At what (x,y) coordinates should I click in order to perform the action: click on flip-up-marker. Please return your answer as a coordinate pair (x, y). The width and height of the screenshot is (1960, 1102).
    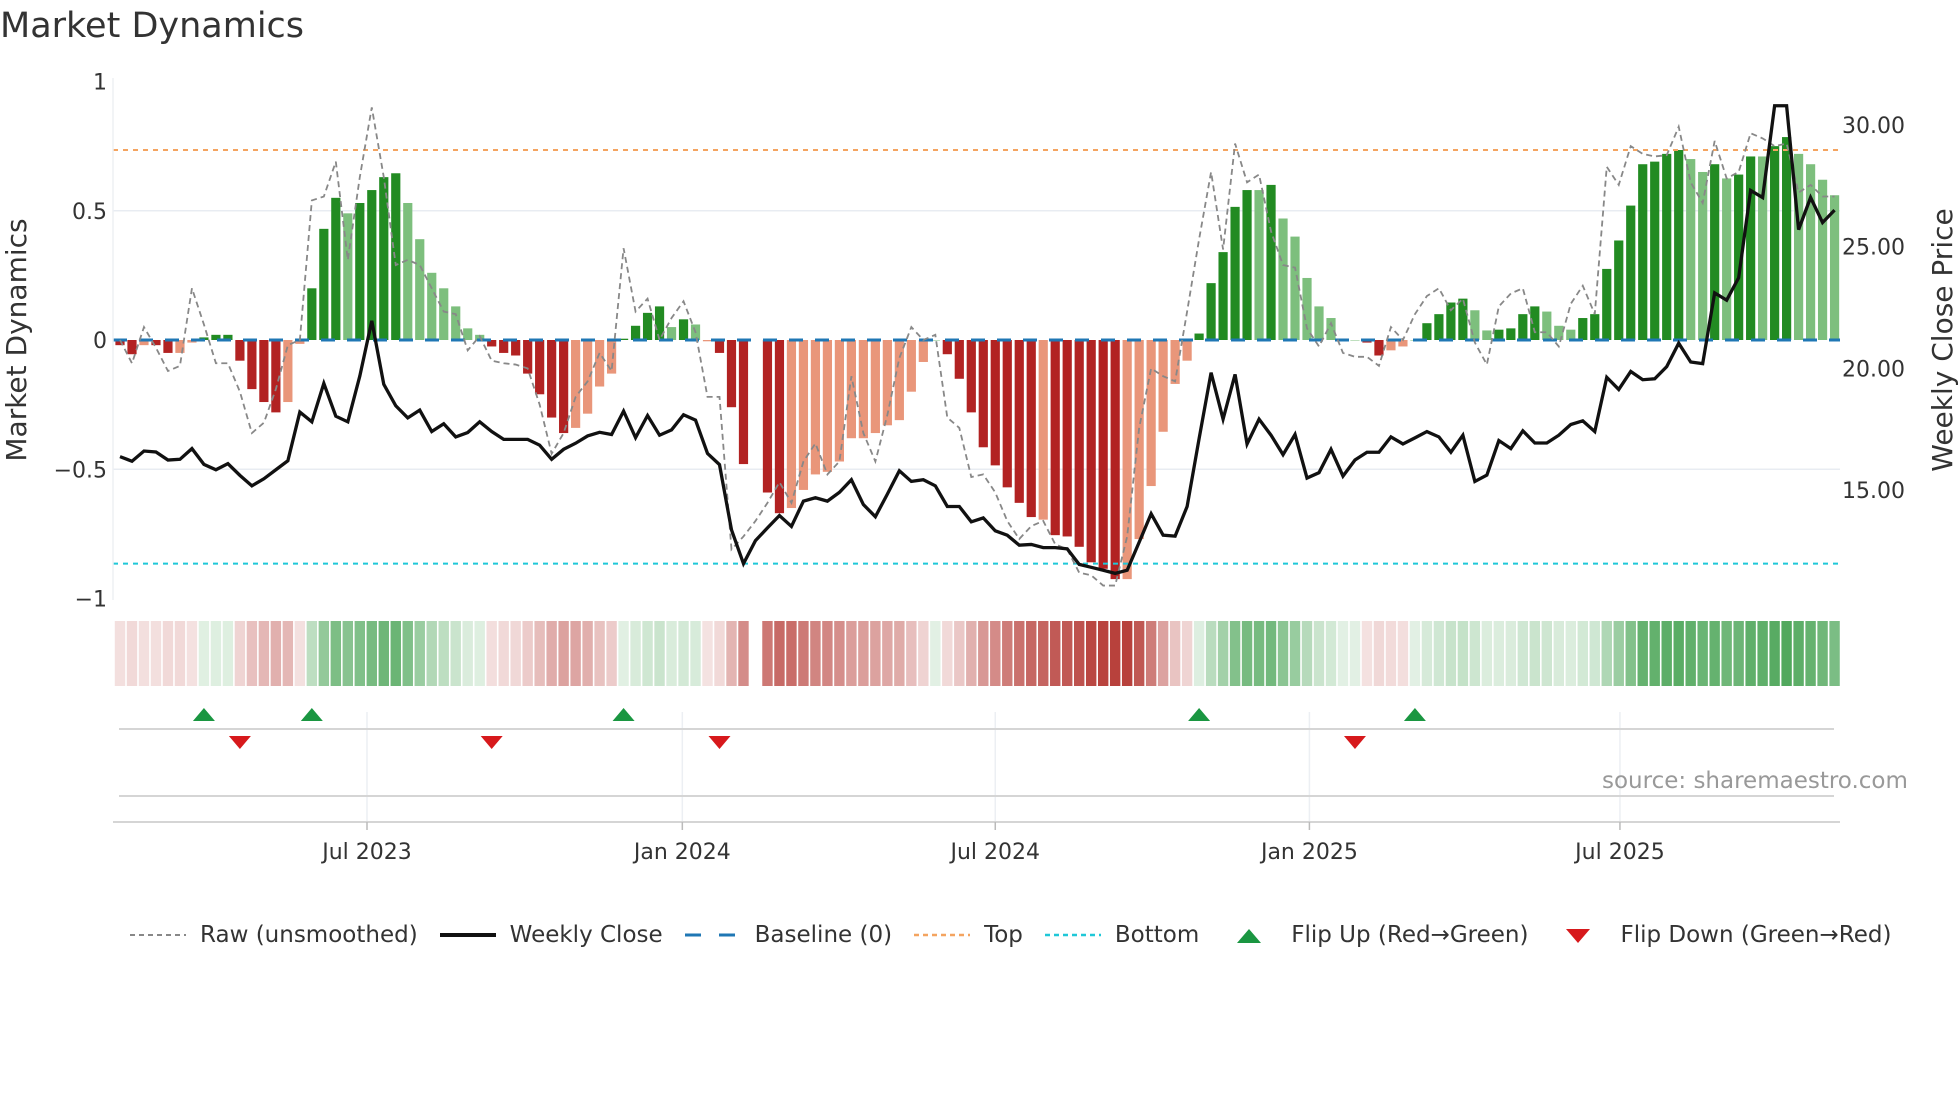
    Looking at the image, I should click on (623, 714).